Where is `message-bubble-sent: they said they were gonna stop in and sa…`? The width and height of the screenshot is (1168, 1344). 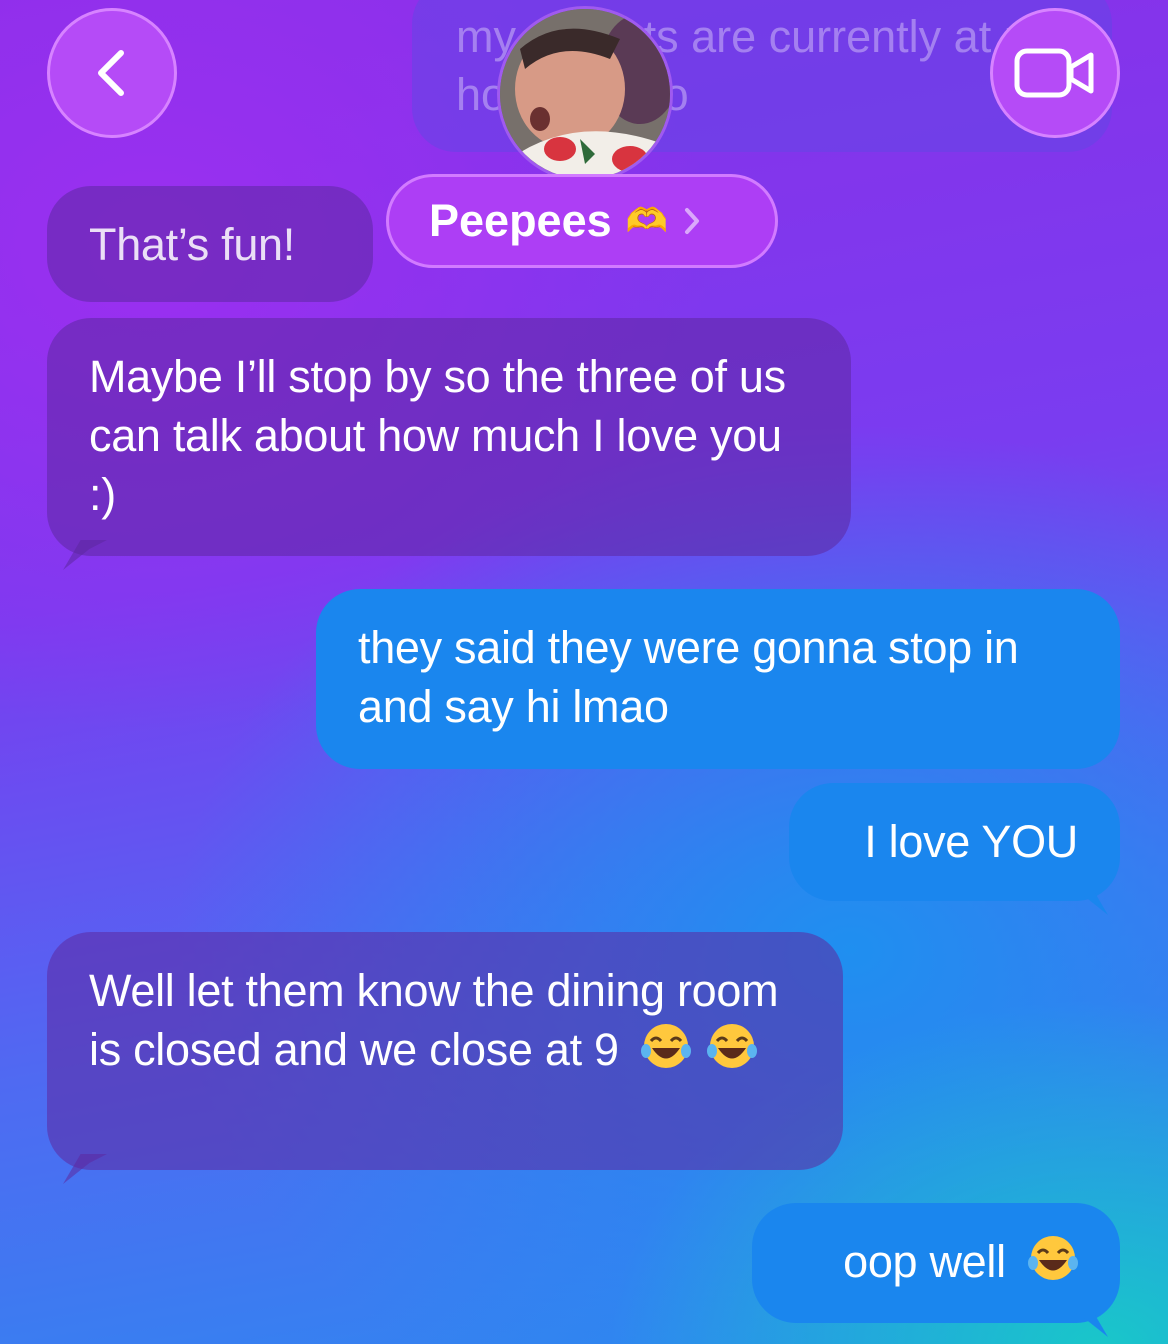
message-bubble-sent: they said they were gonna stop in and sa… is located at coordinates (718, 679).